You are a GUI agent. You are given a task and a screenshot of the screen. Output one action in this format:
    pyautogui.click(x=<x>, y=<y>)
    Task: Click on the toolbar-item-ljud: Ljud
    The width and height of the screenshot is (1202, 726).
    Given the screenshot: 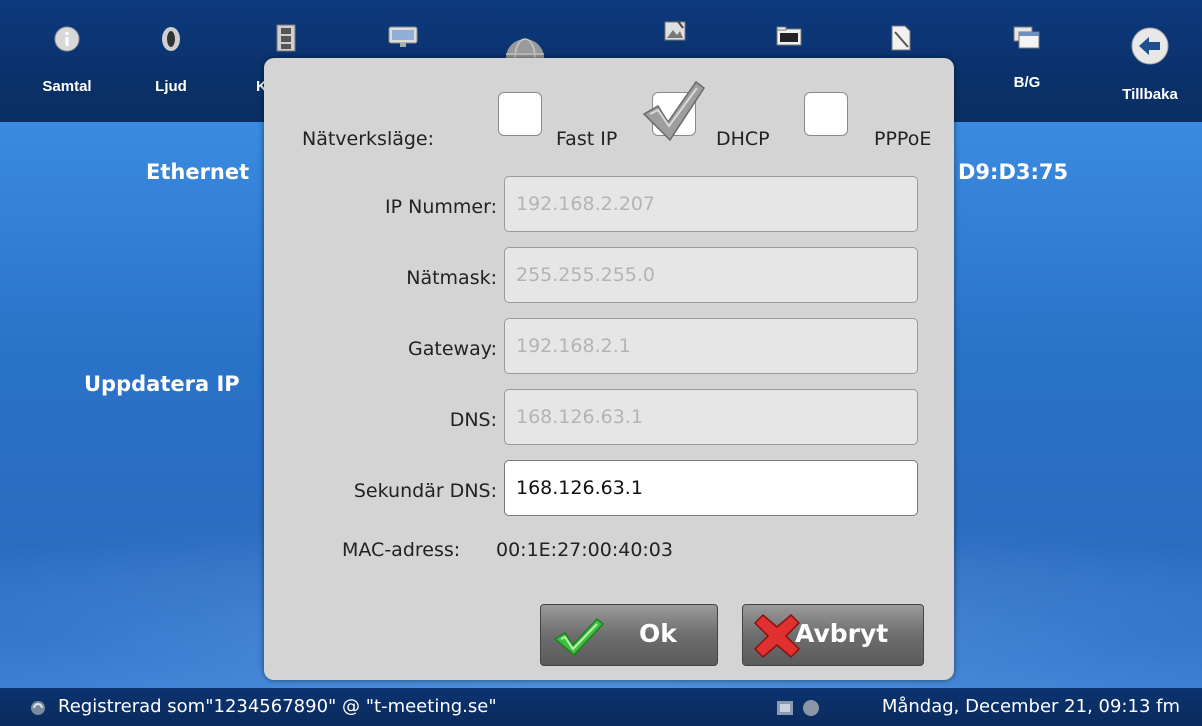 What is the action you would take?
    pyautogui.click(x=171, y=61)
    